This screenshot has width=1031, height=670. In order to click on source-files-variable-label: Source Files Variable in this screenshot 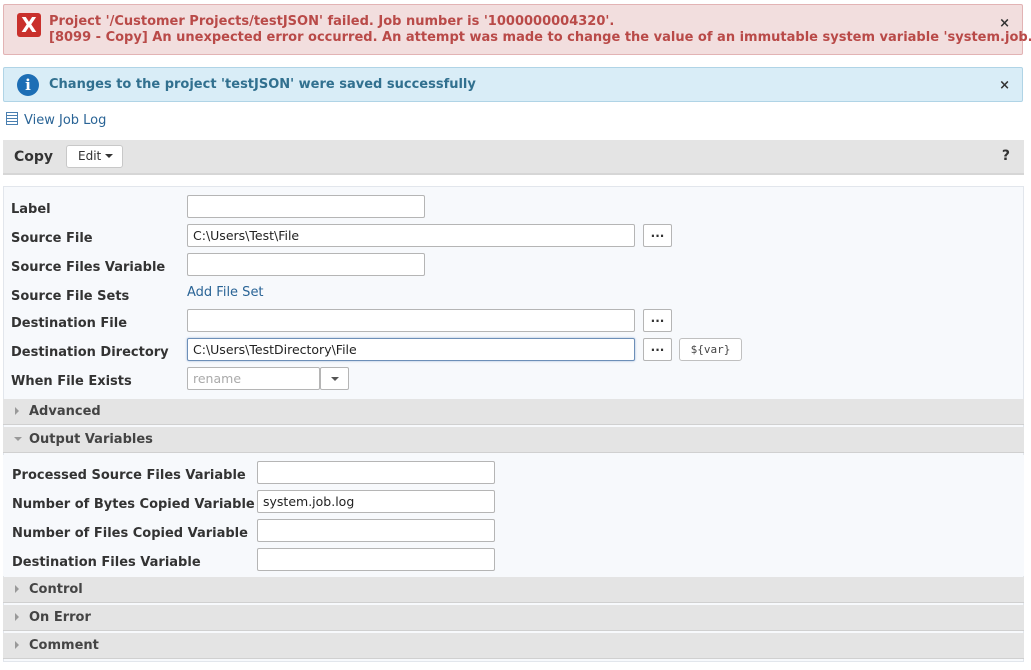, I will do `click(88, 267)`.